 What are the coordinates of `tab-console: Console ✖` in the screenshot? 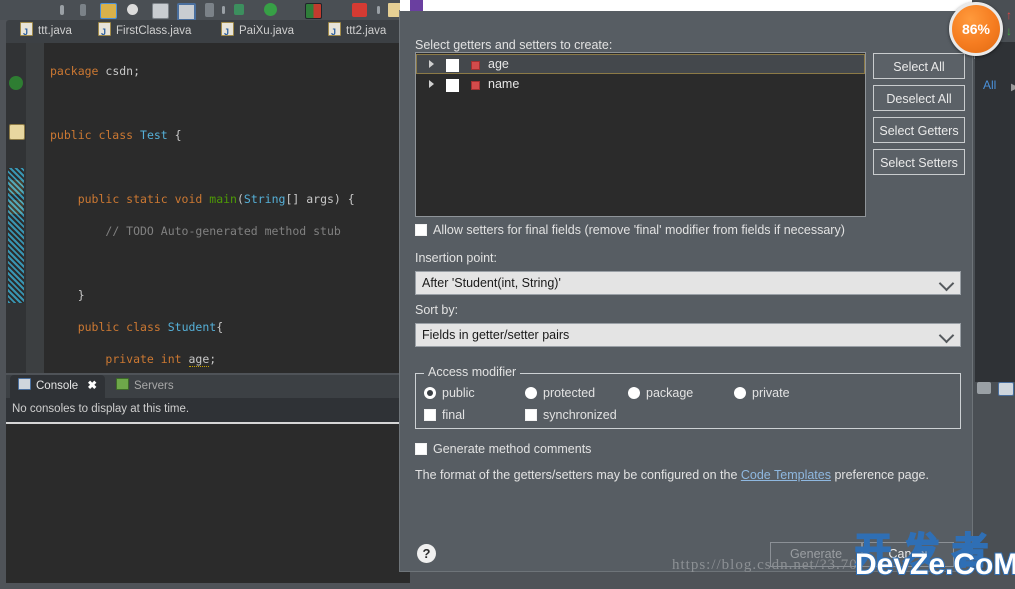 It's located at (58, 386).